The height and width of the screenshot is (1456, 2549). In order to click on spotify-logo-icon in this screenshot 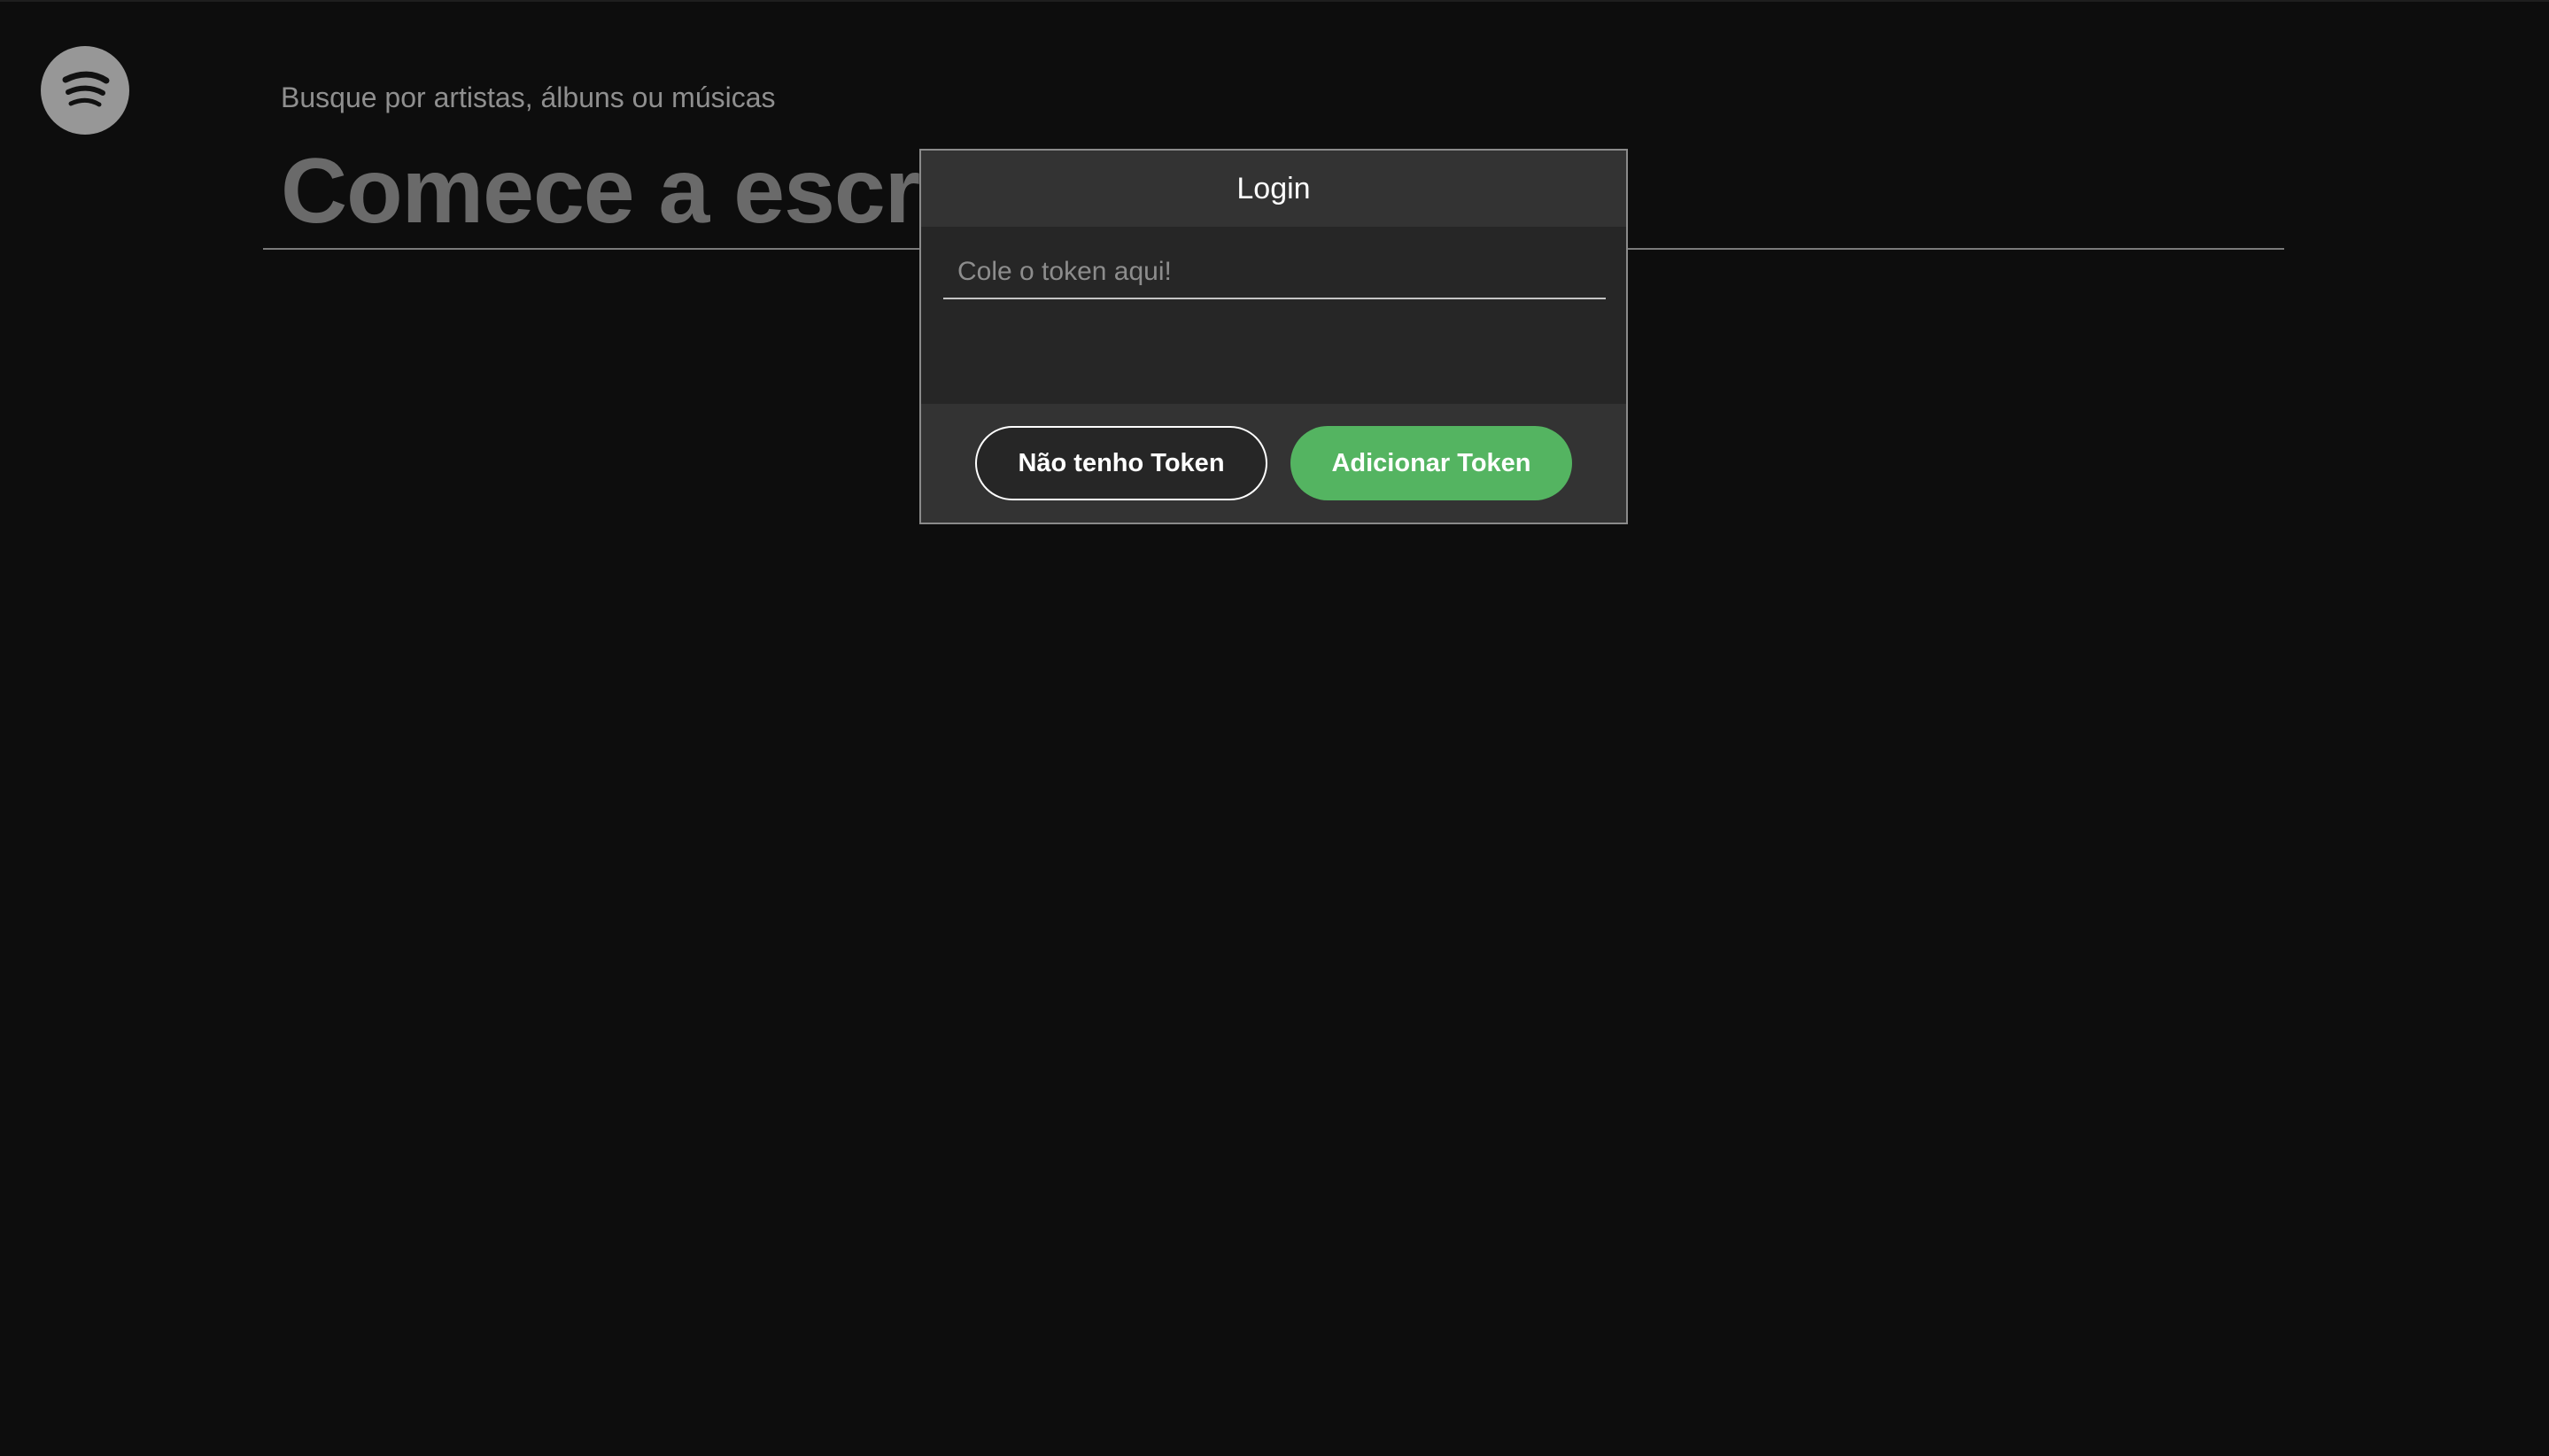, I will do `click(85, 90)`.